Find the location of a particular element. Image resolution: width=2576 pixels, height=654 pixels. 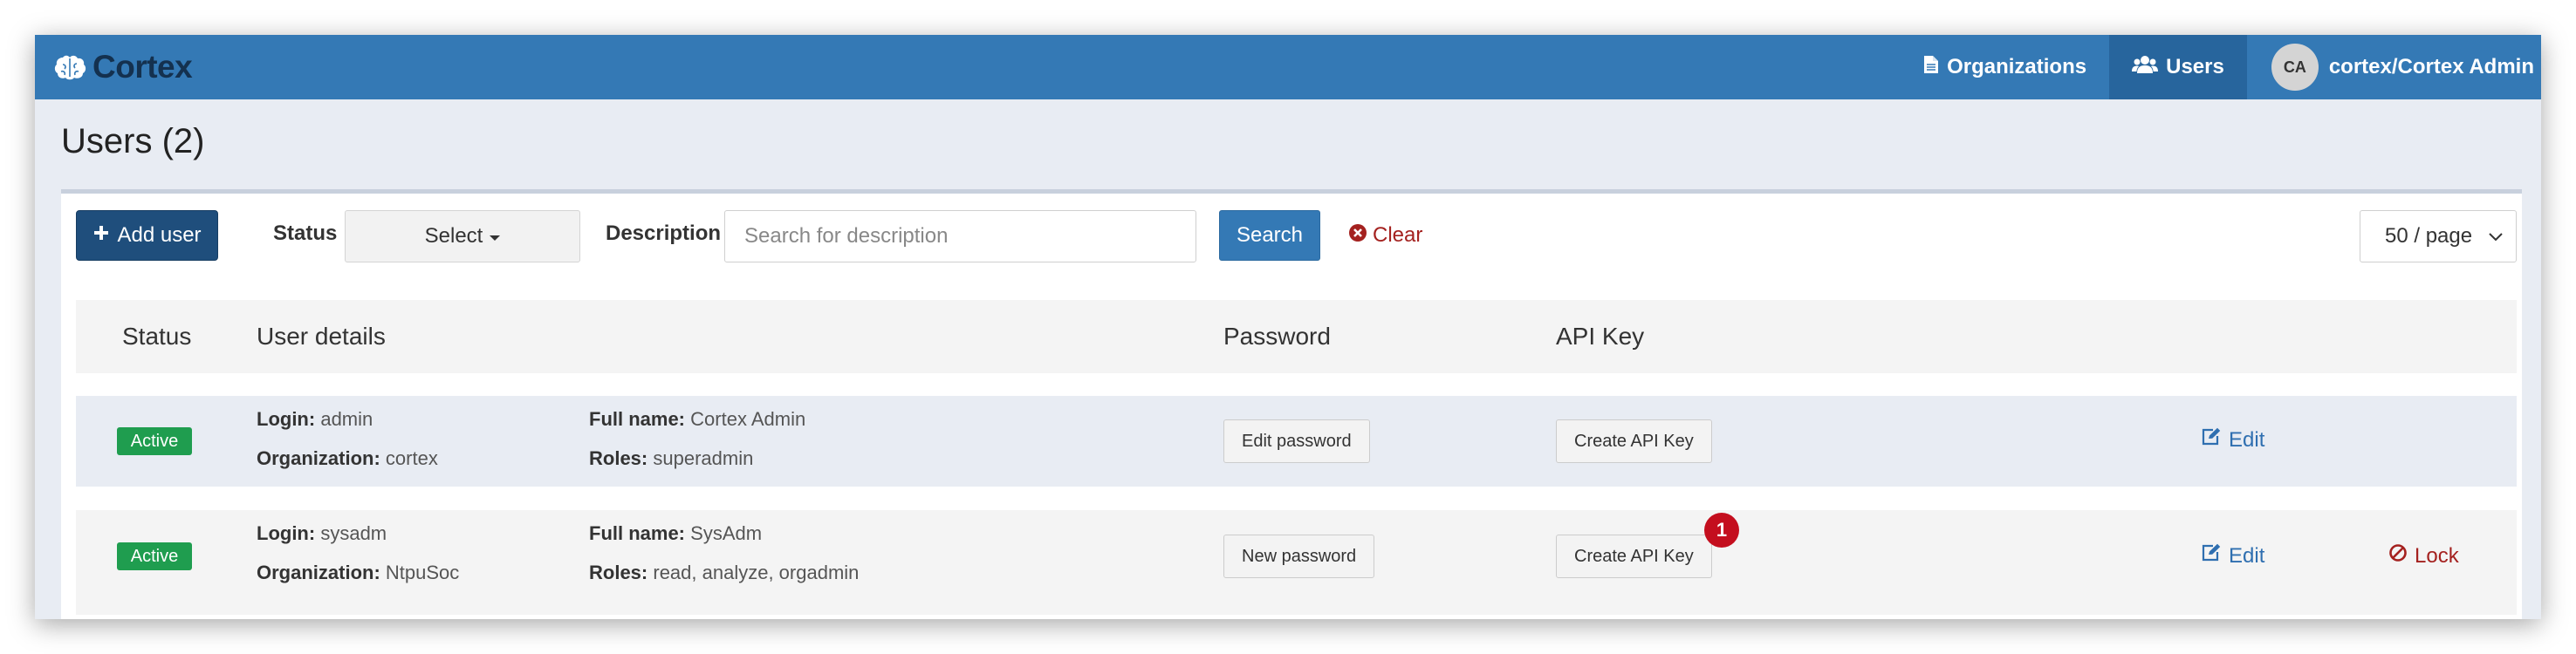

login-value: sysadm is located at coordinates (353, 533).